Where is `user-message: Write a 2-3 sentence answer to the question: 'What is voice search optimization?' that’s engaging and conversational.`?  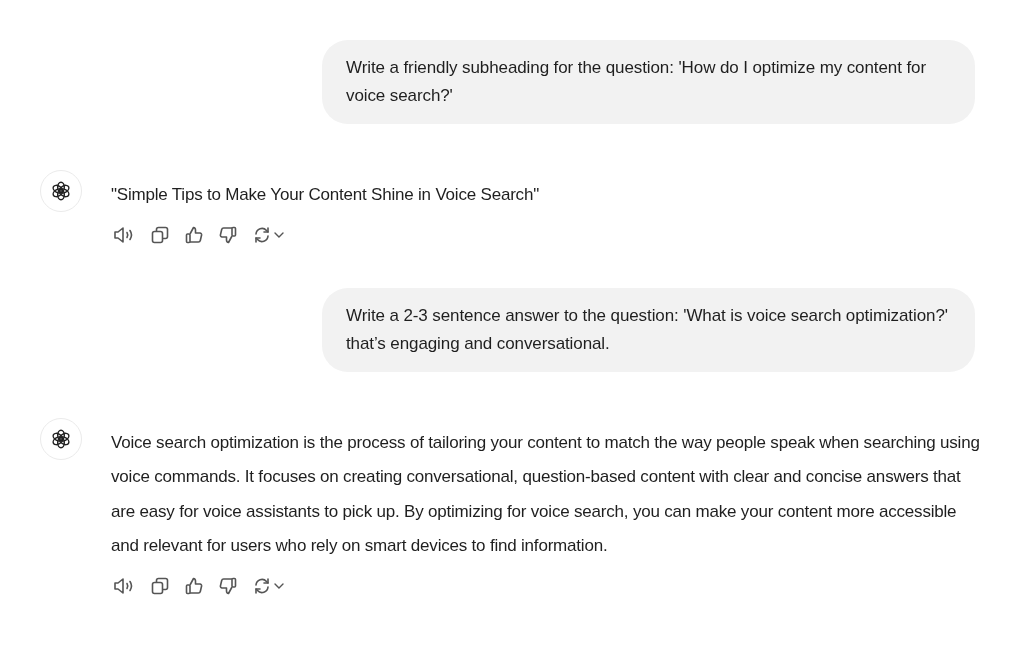
user-message: Write a 2-3 sentence answer to the question: 'What is voice search optimization?' that’s engaging and conversational. is located at coordinates (648, 329).